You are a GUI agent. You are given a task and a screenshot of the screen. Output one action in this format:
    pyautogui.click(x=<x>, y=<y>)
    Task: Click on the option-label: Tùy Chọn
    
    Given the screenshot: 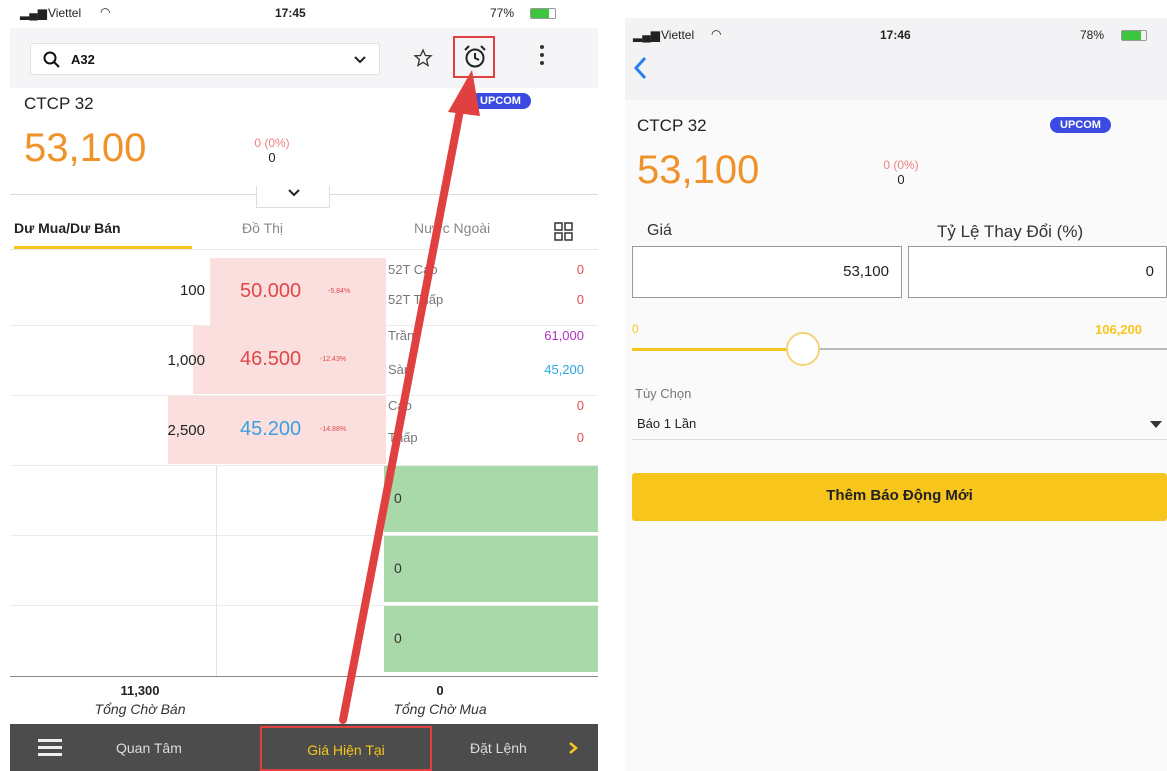 What is the action you would take?
    pyautogui.click(x=663, y=393)
    